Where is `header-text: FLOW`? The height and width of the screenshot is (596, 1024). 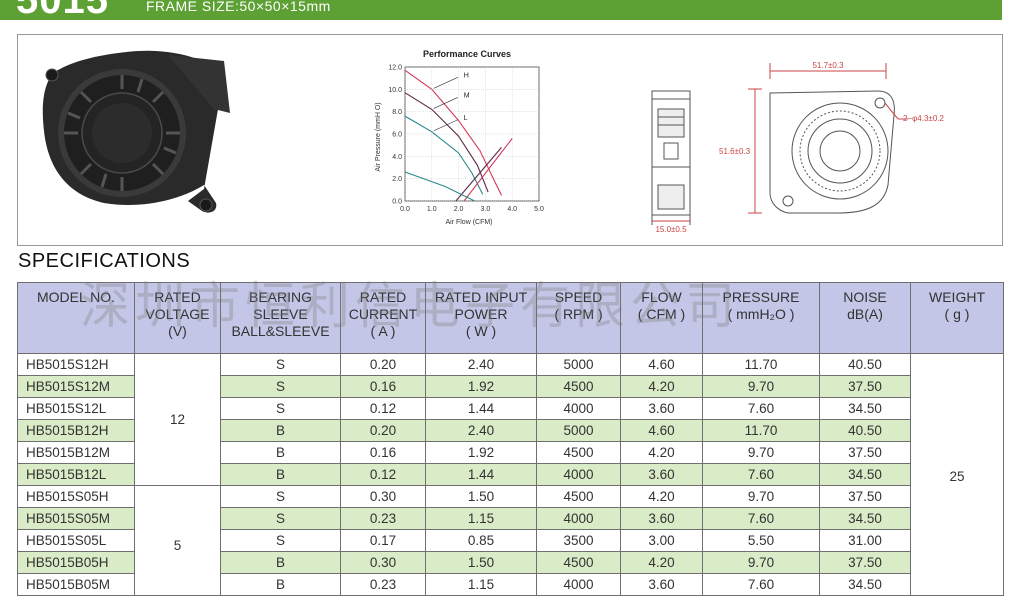 header-text: FLOW is located at coordinates (661, 297).